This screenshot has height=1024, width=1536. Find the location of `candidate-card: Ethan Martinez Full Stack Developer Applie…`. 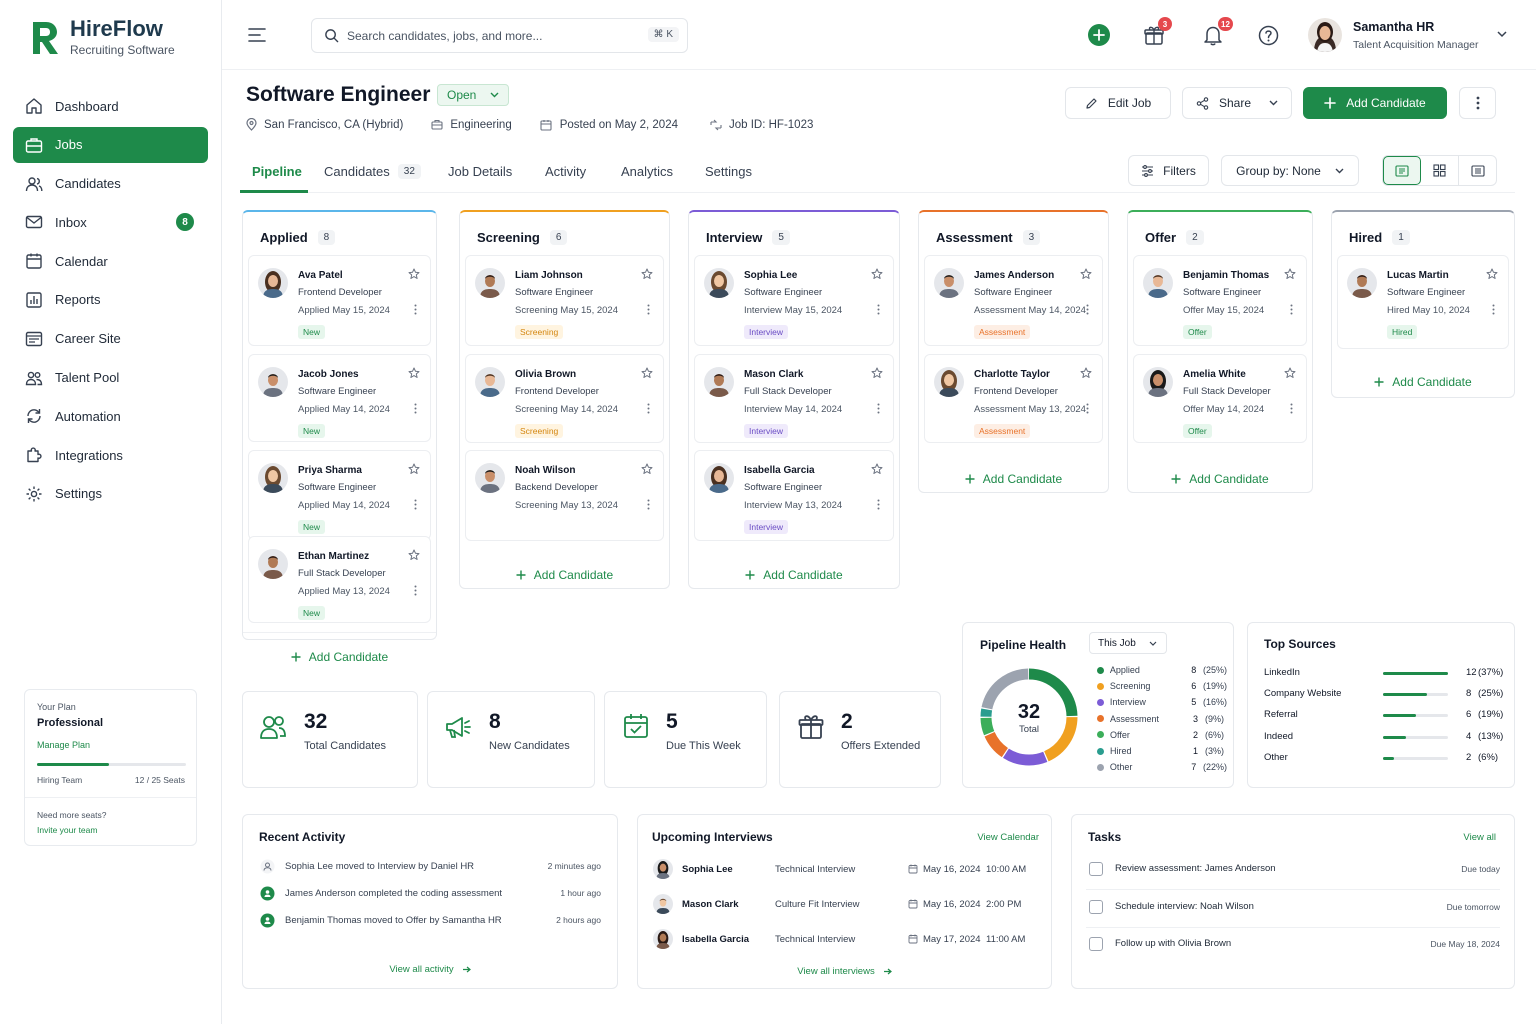

candidate-card: Ethan Martinez Full Stack Developer Applie… is located at coordinates (339, 579).